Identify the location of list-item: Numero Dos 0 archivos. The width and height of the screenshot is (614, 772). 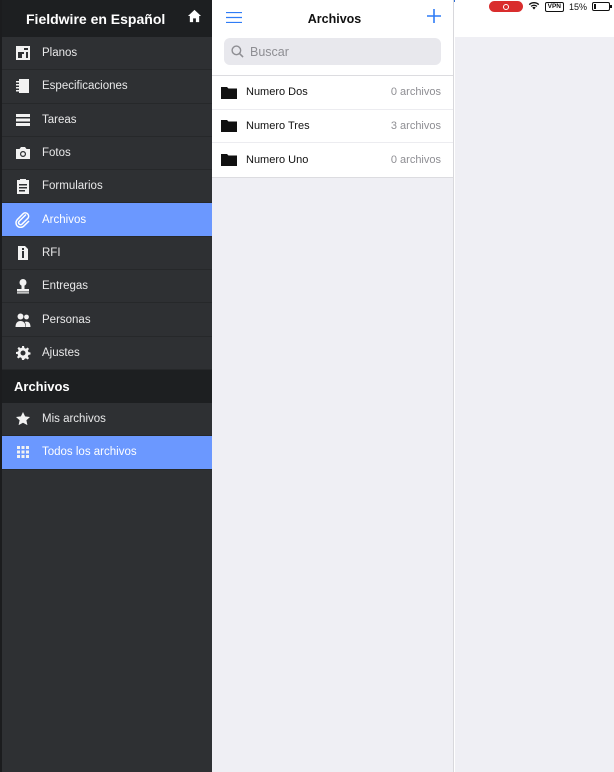
(332, 93).